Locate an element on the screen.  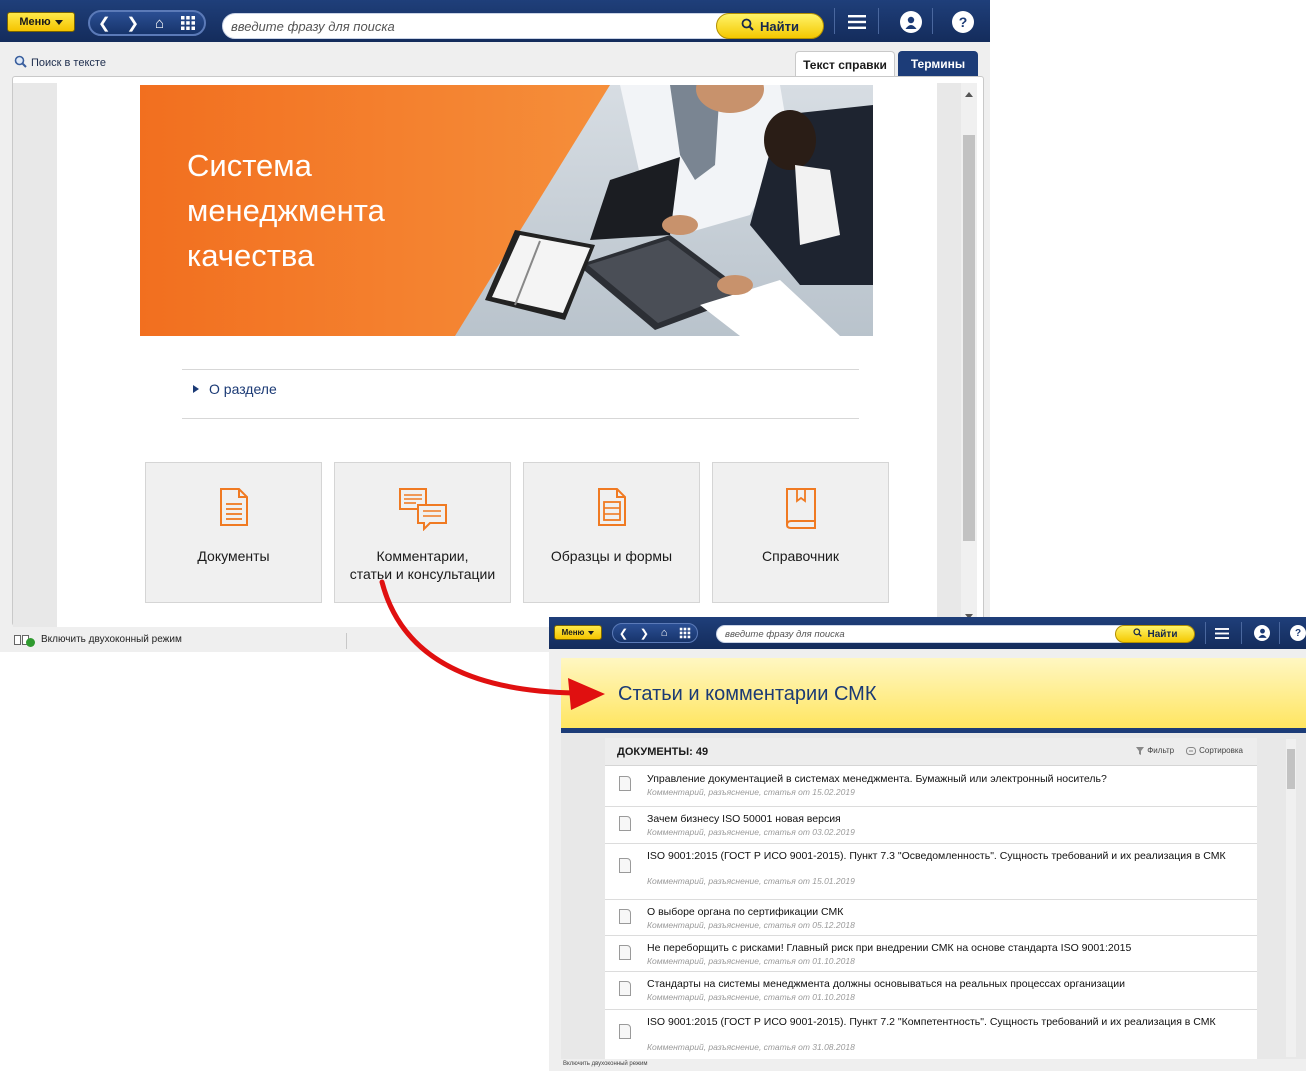
list-tools: Фильтр Сортировка is located at coordinates (1189, 750).